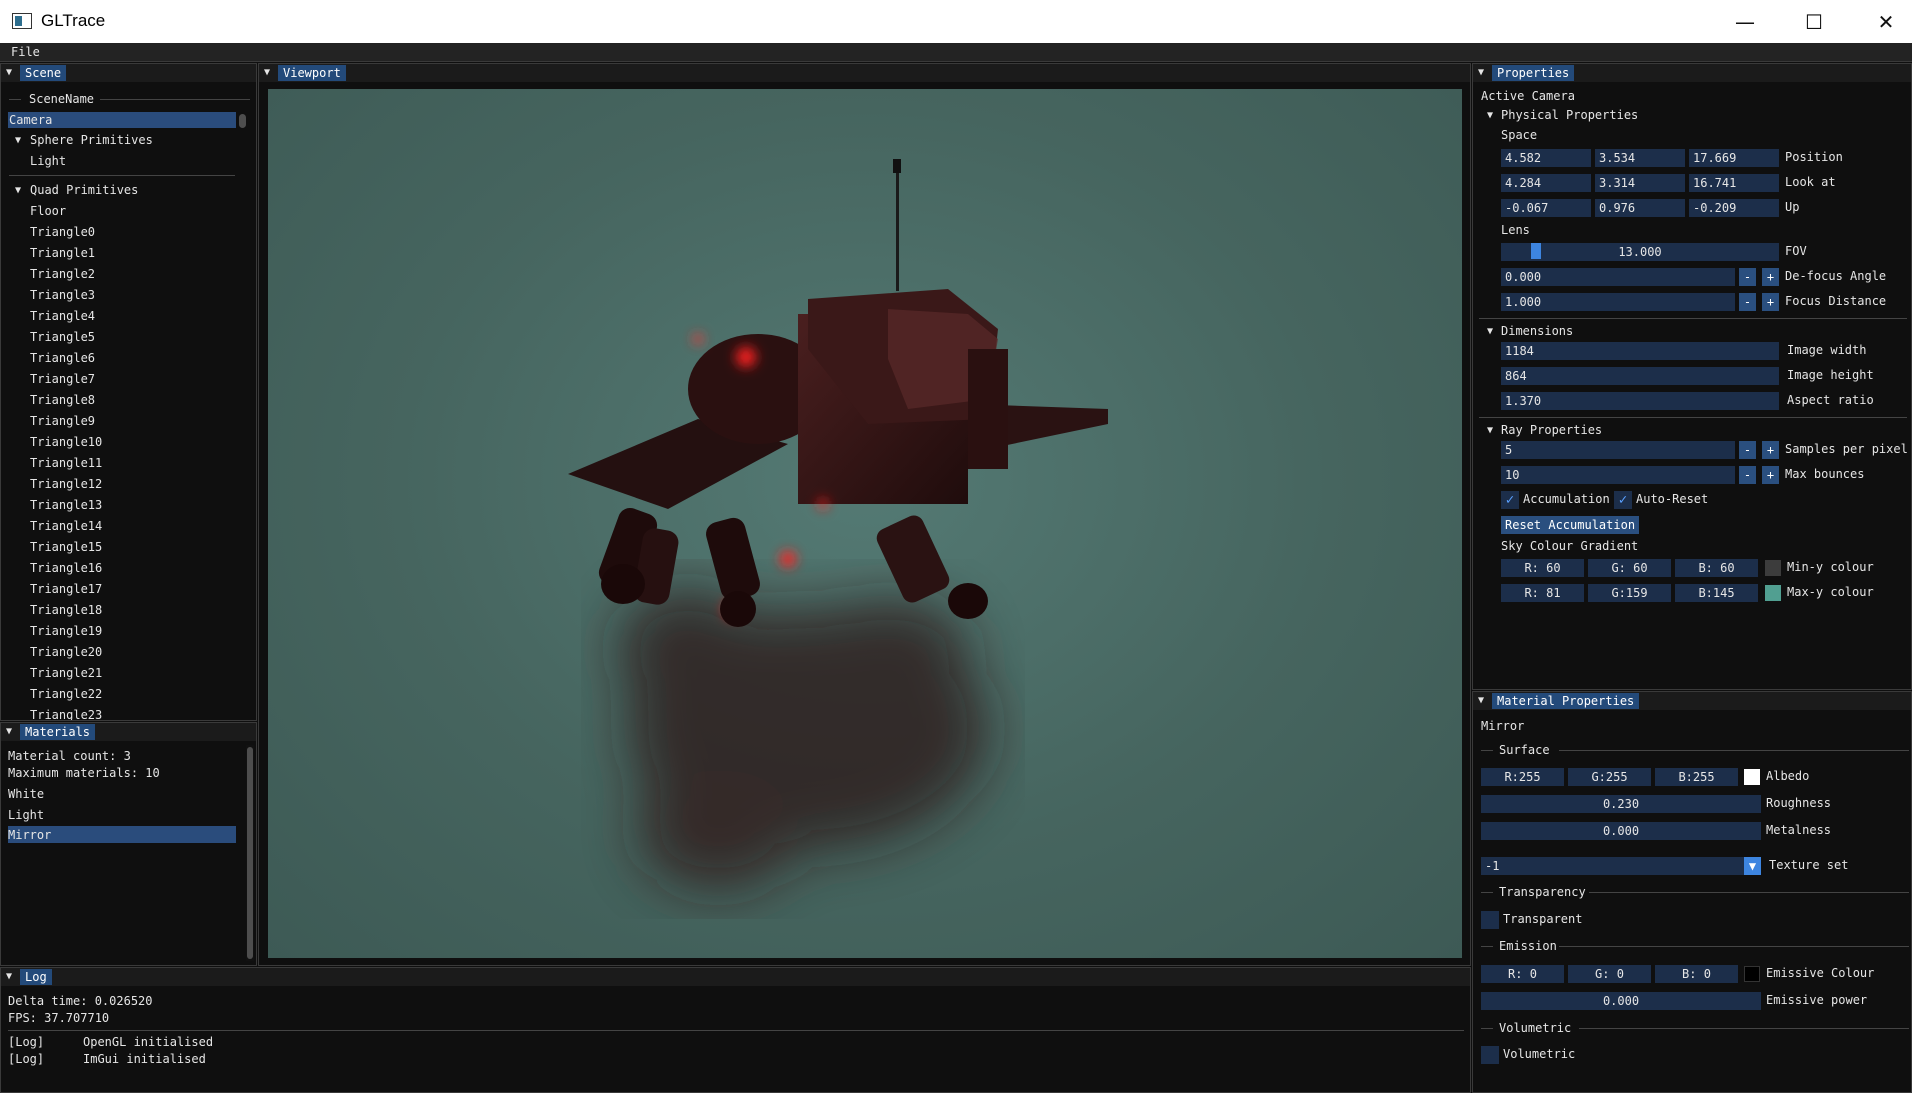 The image size is (1912, 1093). What do you see at coordinates (1522, 974) in the screenshot?
I see `emissive-r: R: 0` at bounding box center [1522, 974].